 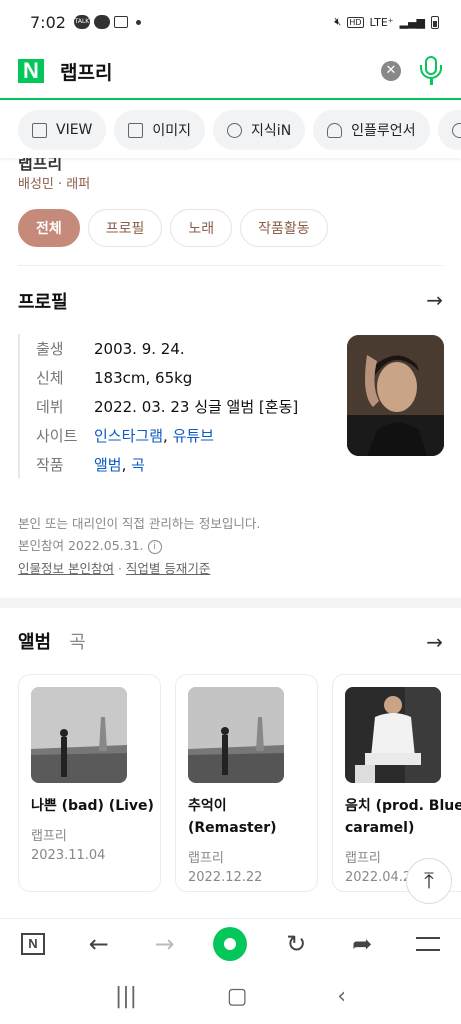 I want to click on album-date: 2023.11.04, so click(x=68, y=855).